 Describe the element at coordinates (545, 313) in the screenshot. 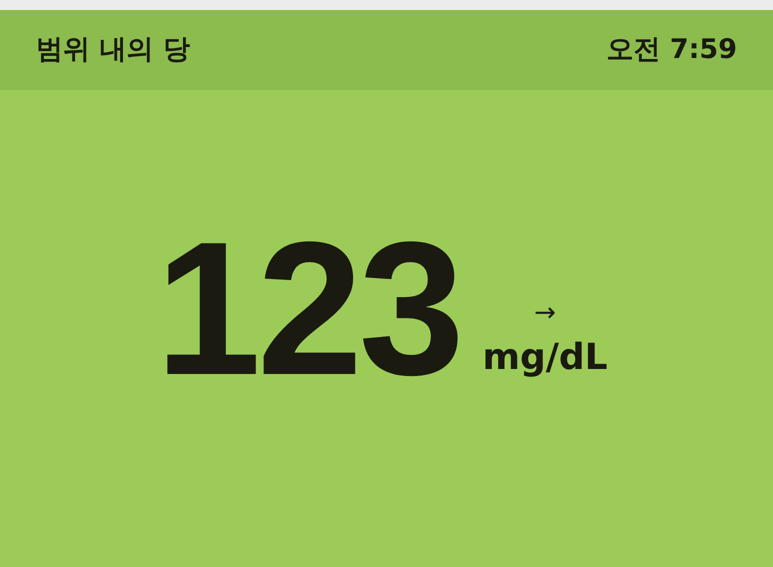

I see `trend-arrow: →` at that location.